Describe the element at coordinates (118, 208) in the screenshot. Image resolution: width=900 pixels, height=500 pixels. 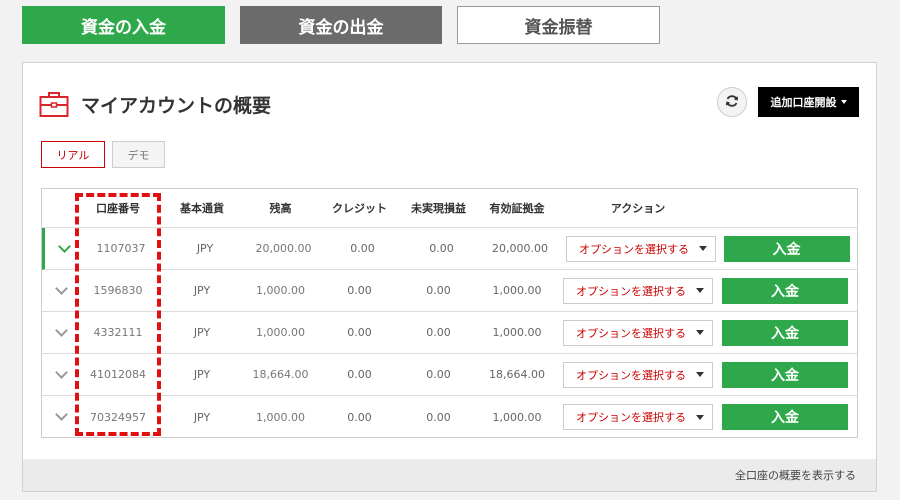
I see `header-account-number: 口座番号` at that location.